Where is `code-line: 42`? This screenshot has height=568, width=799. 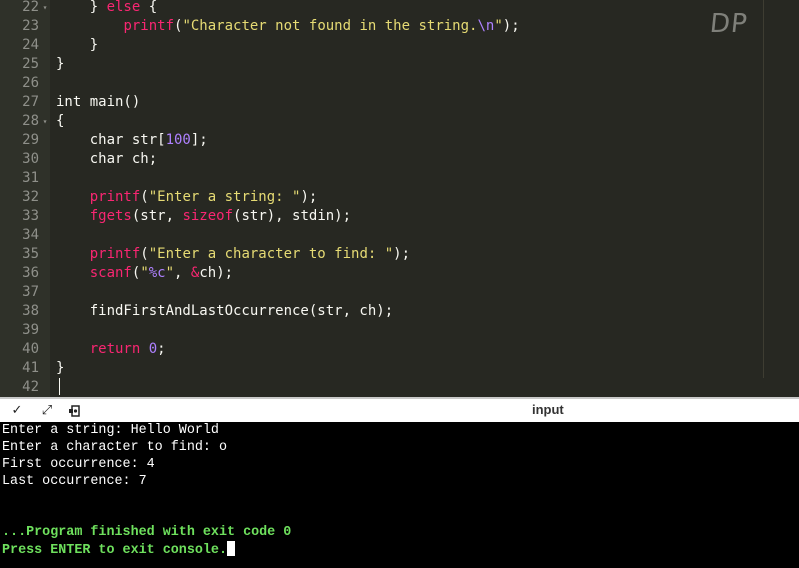
code-line: 42 is located at coordinates (399, 387).